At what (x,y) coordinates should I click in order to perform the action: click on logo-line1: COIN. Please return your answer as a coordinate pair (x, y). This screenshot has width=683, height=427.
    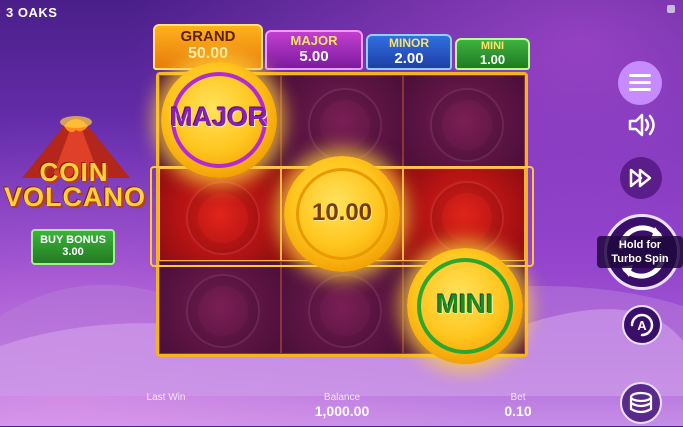
    Looking at the image, I should click on (74, 172).